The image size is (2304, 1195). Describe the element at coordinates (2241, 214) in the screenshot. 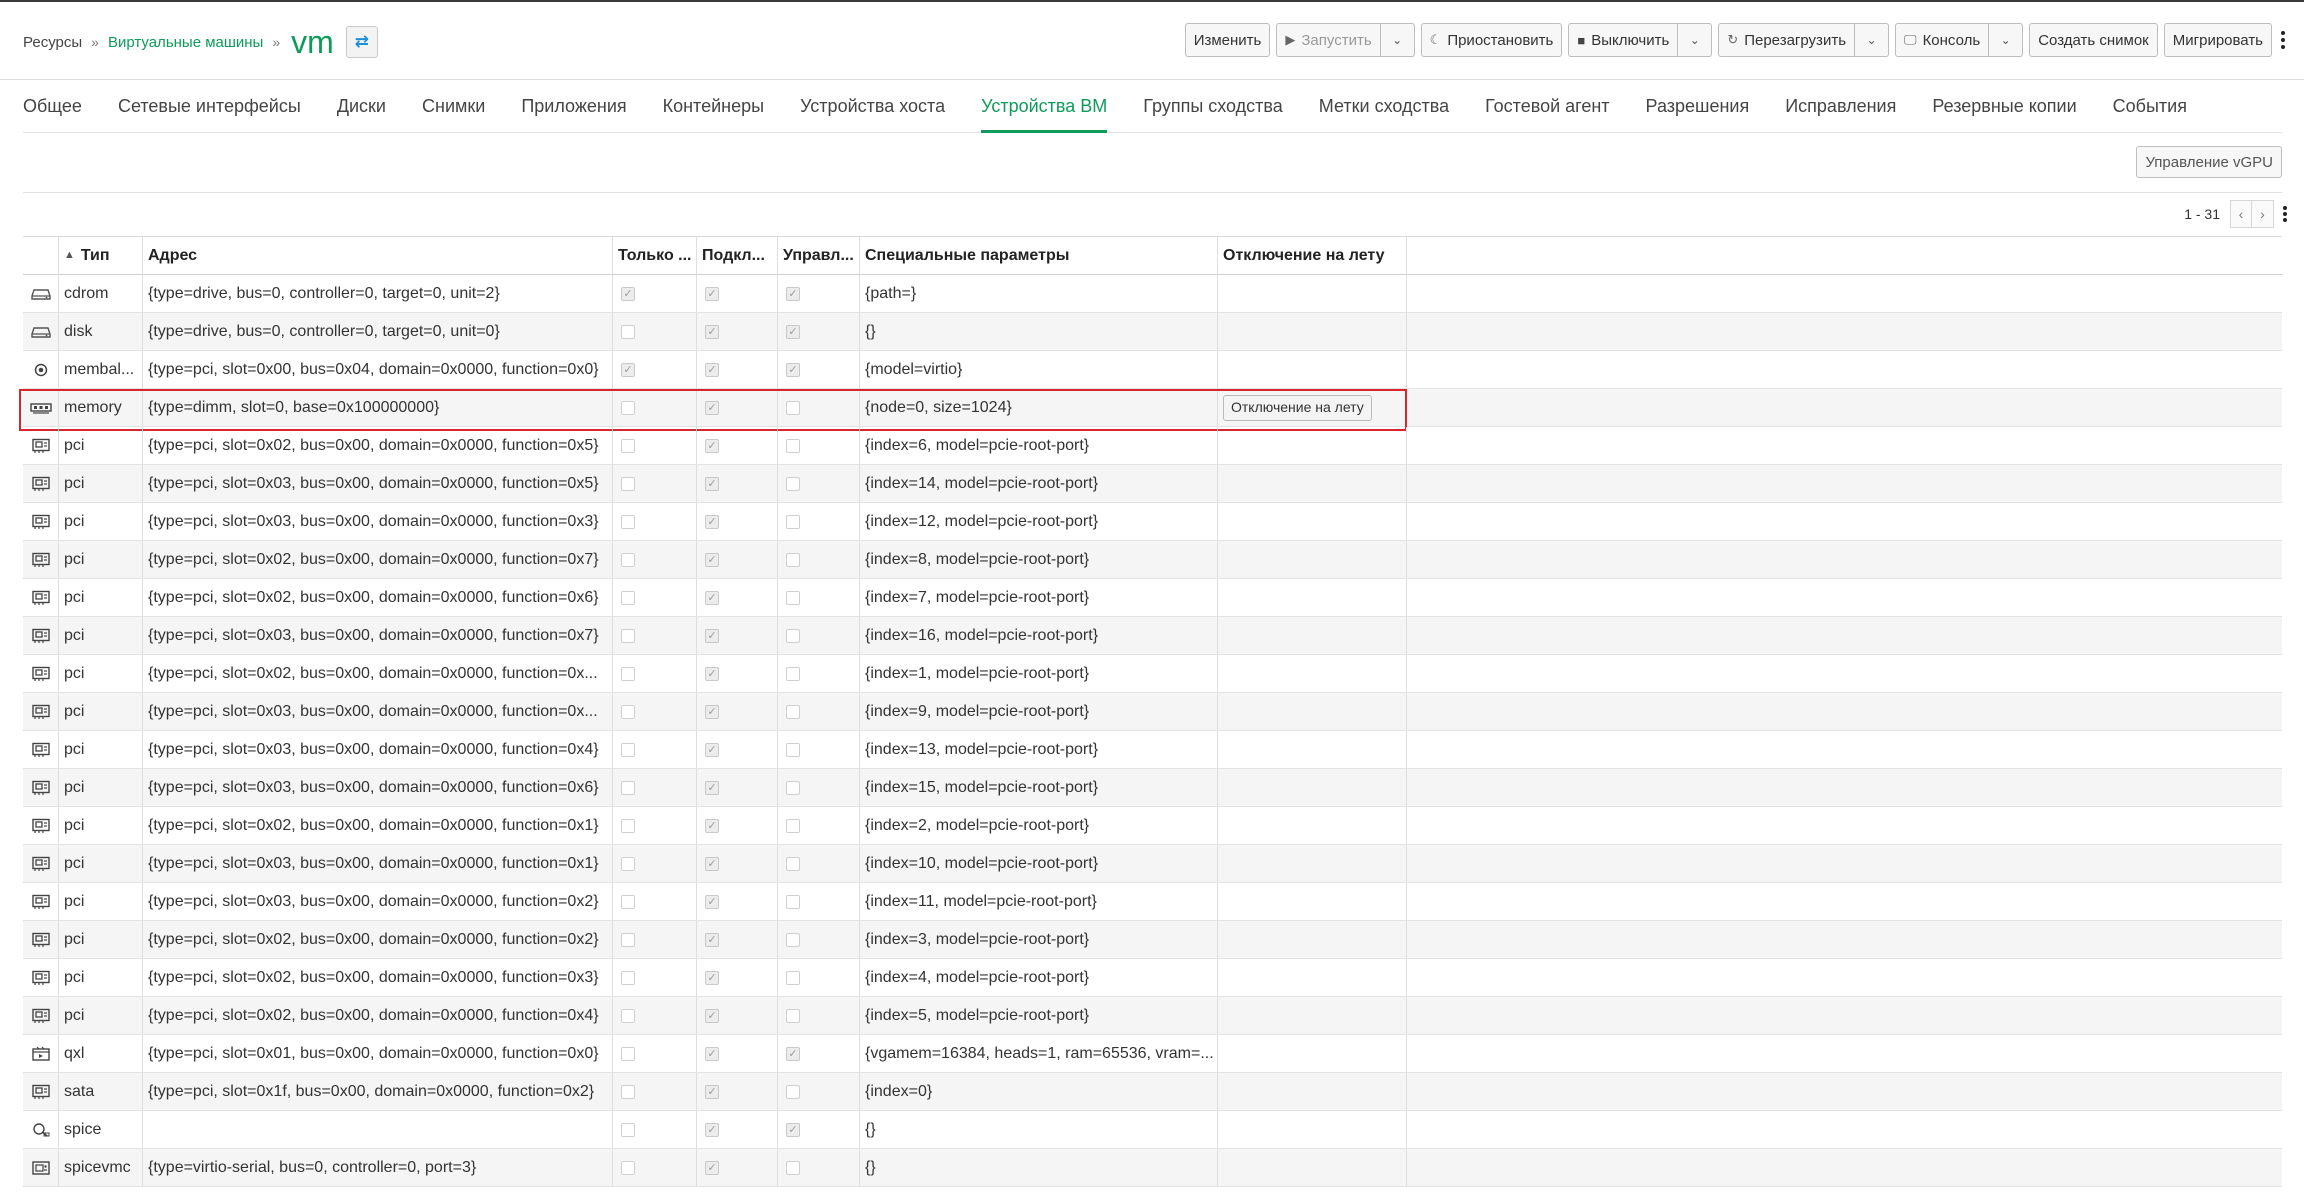

I see `prev-page-chevron-left-icon: ‹` at that location.